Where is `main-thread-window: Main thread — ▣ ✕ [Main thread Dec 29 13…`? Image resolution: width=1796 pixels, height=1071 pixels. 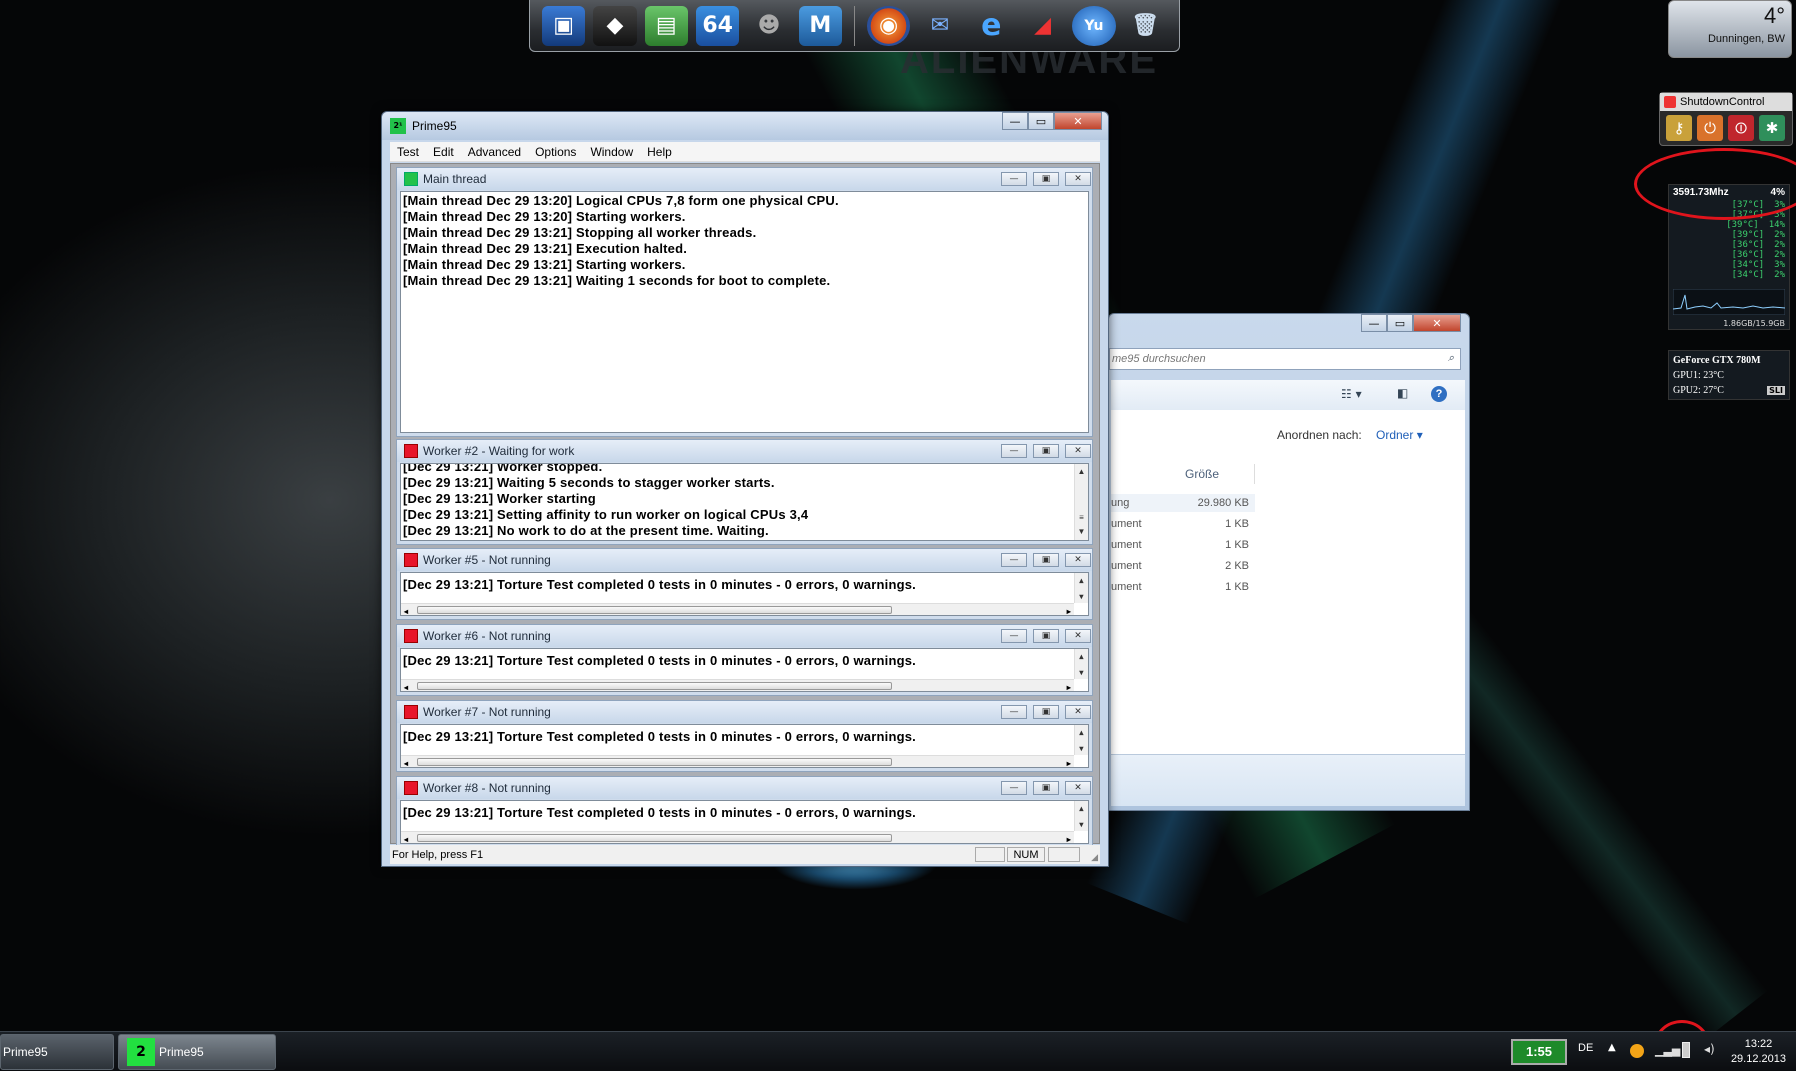 main-thread-window: Main thread — ▣ ✕ [Main thread Dec 29 13… is located at coordinates (744, 302).